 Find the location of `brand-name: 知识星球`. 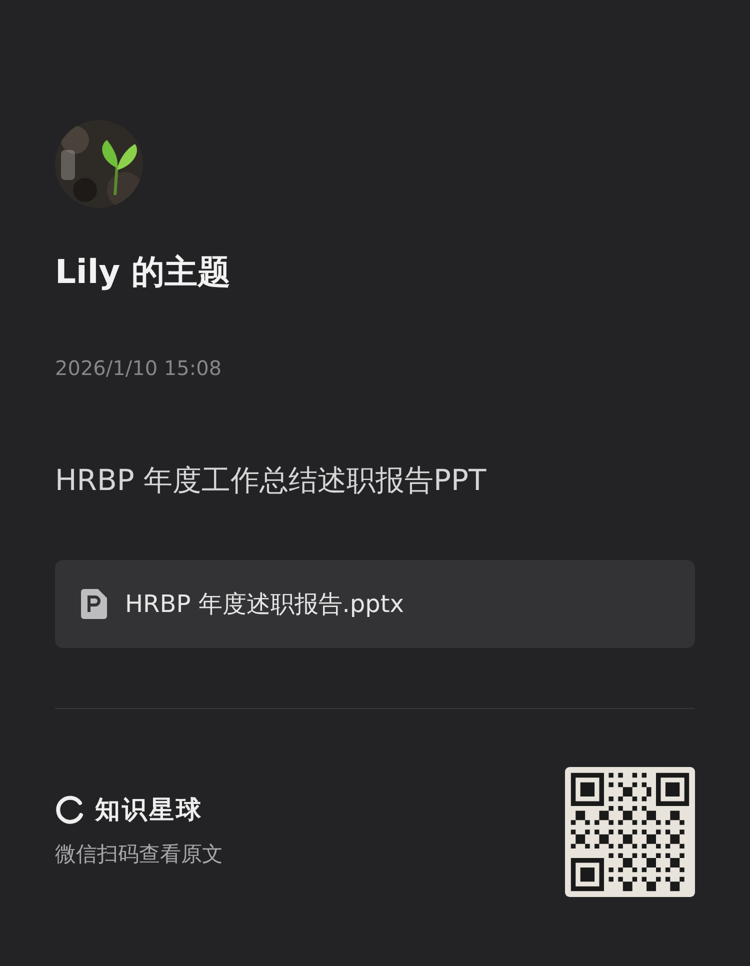

brand-name: 知识星球 is located at coordinates (149, 810).